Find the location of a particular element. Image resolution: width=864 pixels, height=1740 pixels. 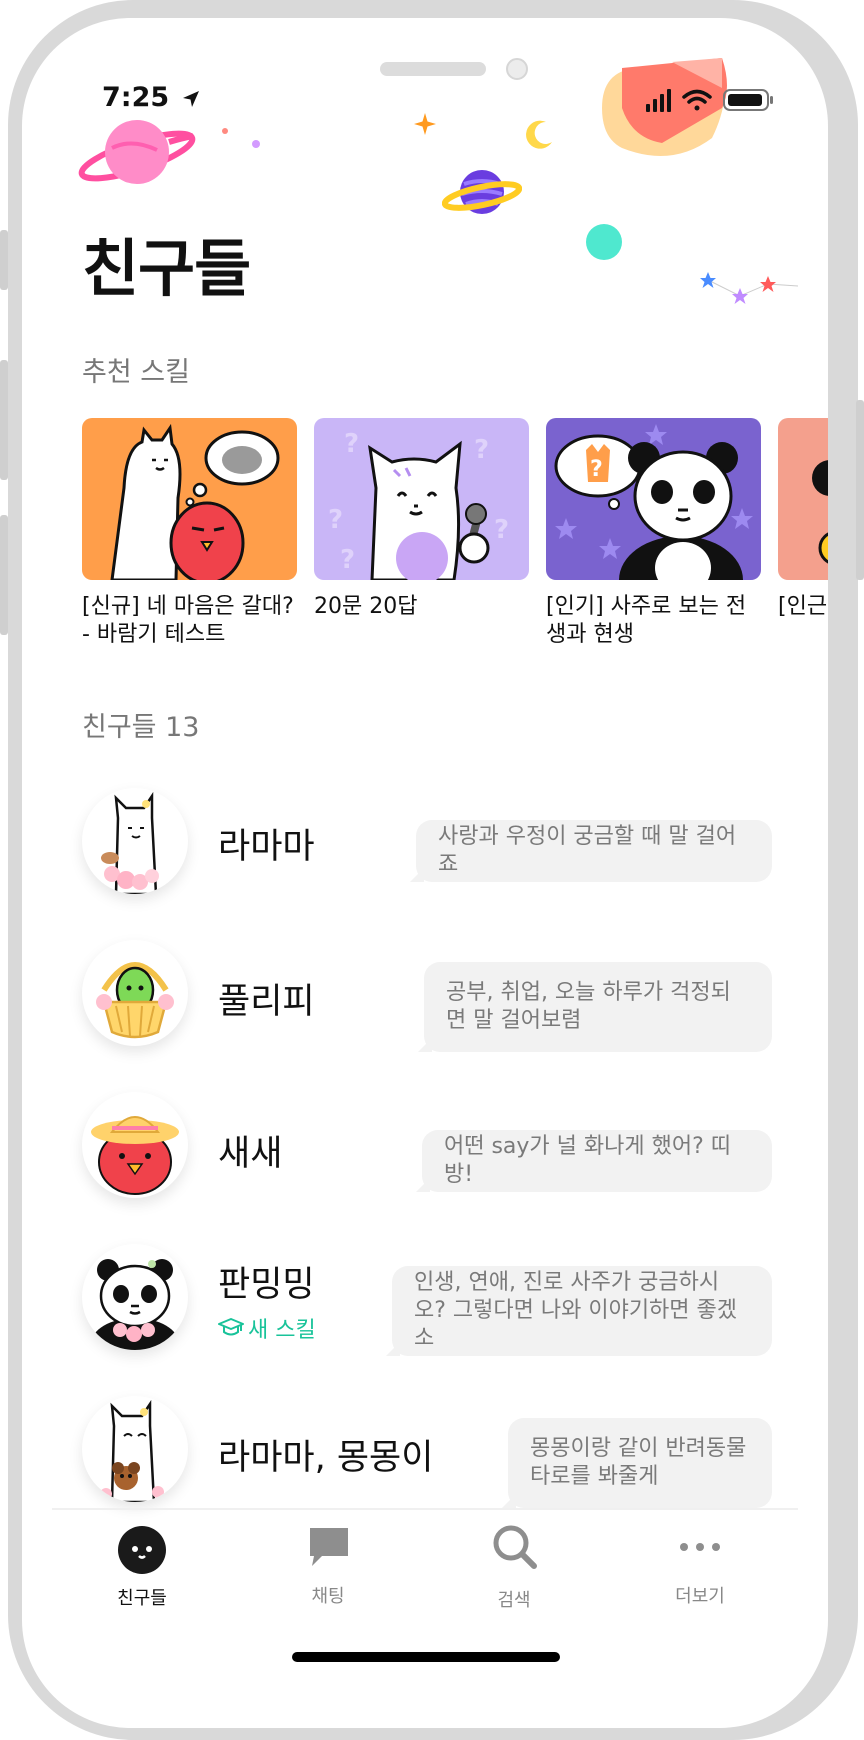

search-icon is located at coordinates (515, 1547).